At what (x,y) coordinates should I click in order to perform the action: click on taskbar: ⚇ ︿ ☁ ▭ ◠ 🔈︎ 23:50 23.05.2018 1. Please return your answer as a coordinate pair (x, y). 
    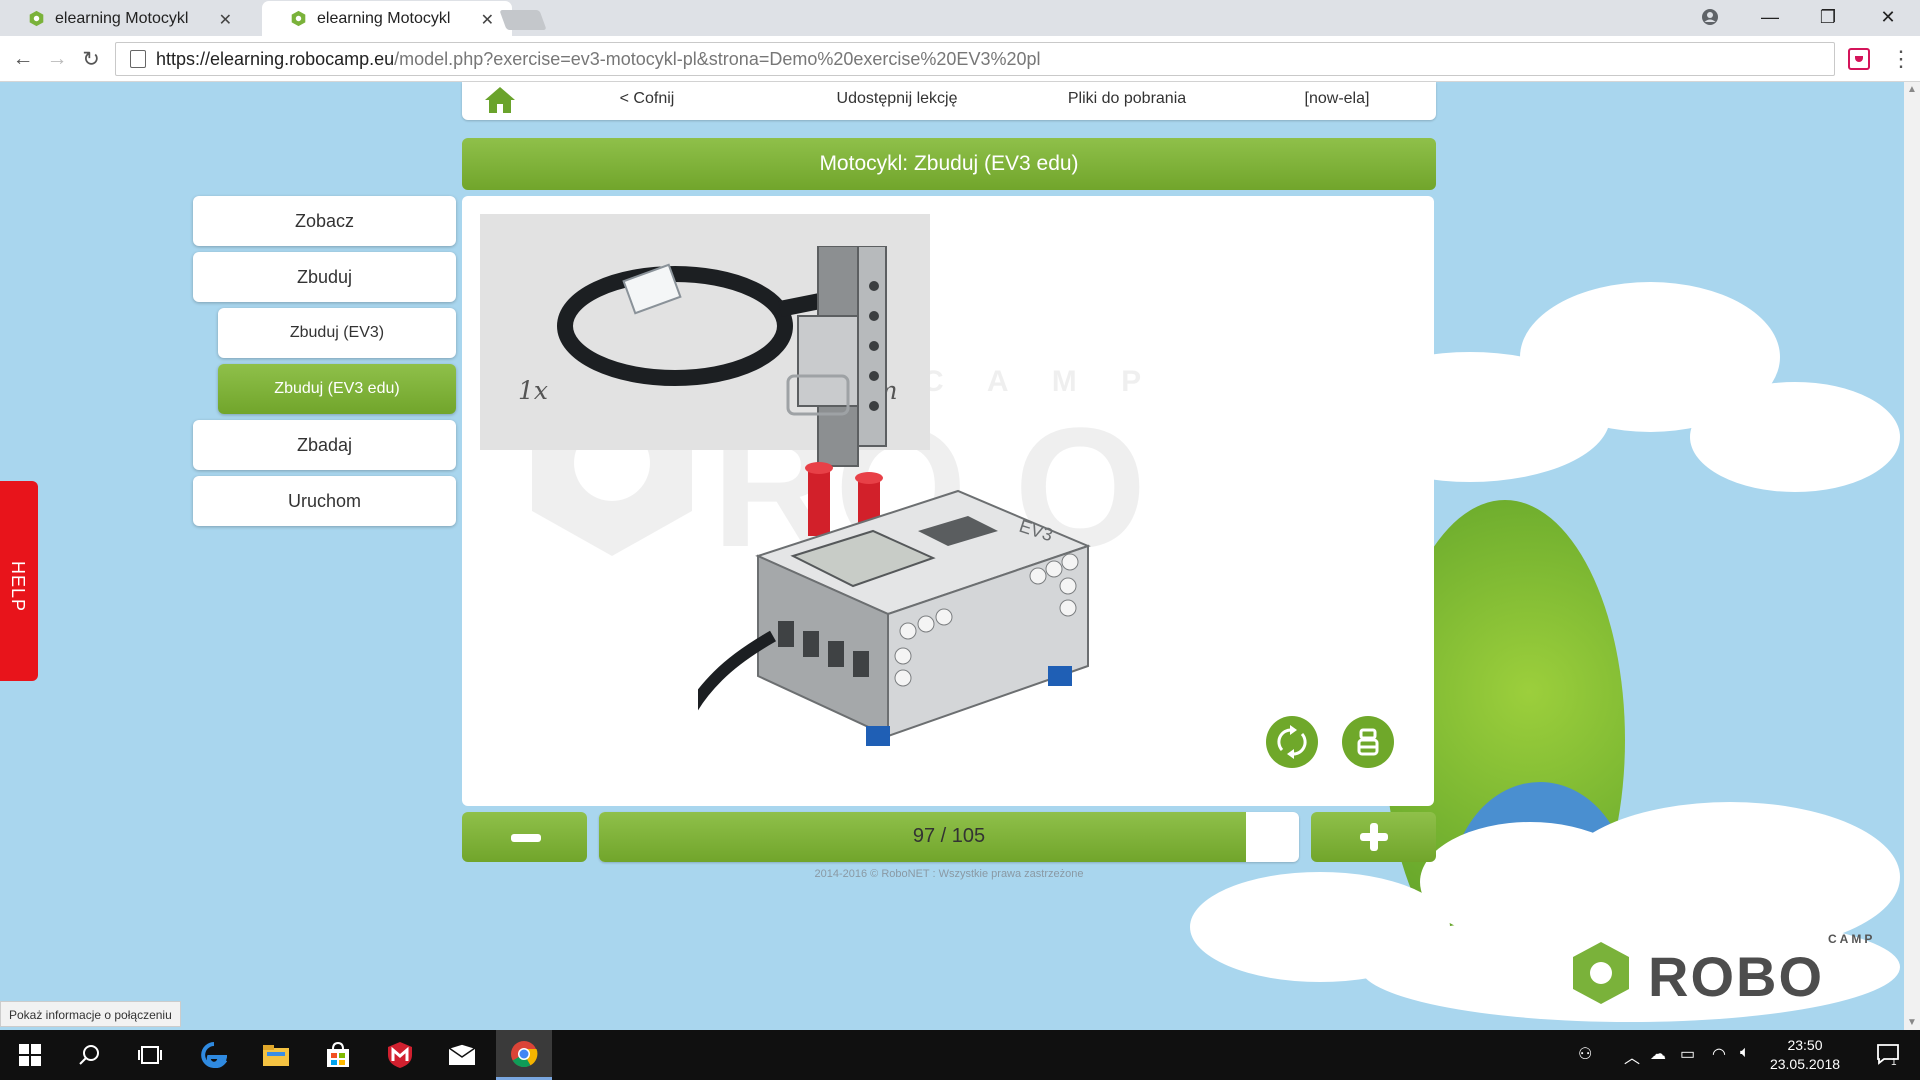
    Looking at the image, I should click on (960, 1055).